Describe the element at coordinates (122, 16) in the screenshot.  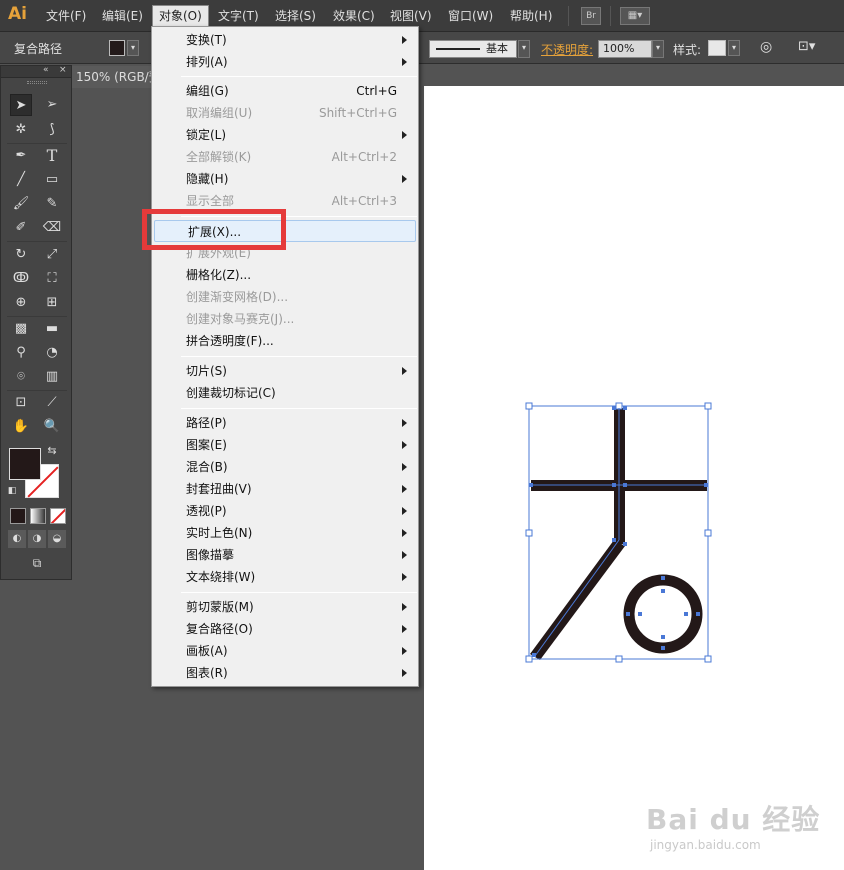
I see `menu-edit: 编辑(E)` at that location.